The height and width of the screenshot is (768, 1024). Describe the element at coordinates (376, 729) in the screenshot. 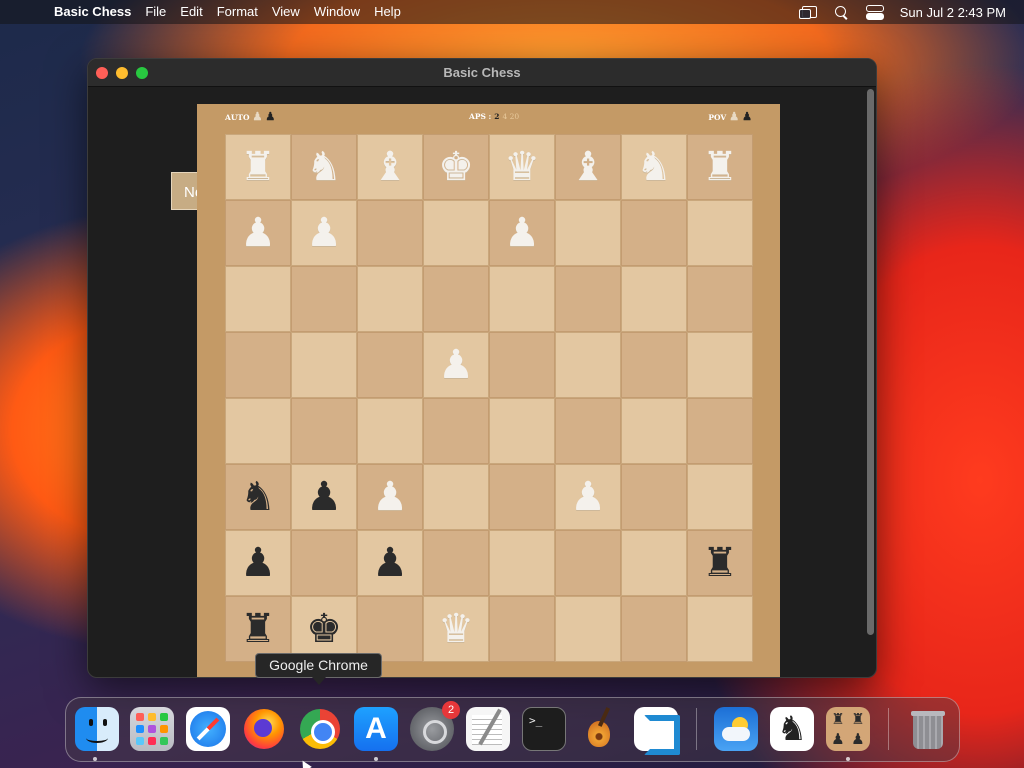

I see `app-store-icon: A` at that location.